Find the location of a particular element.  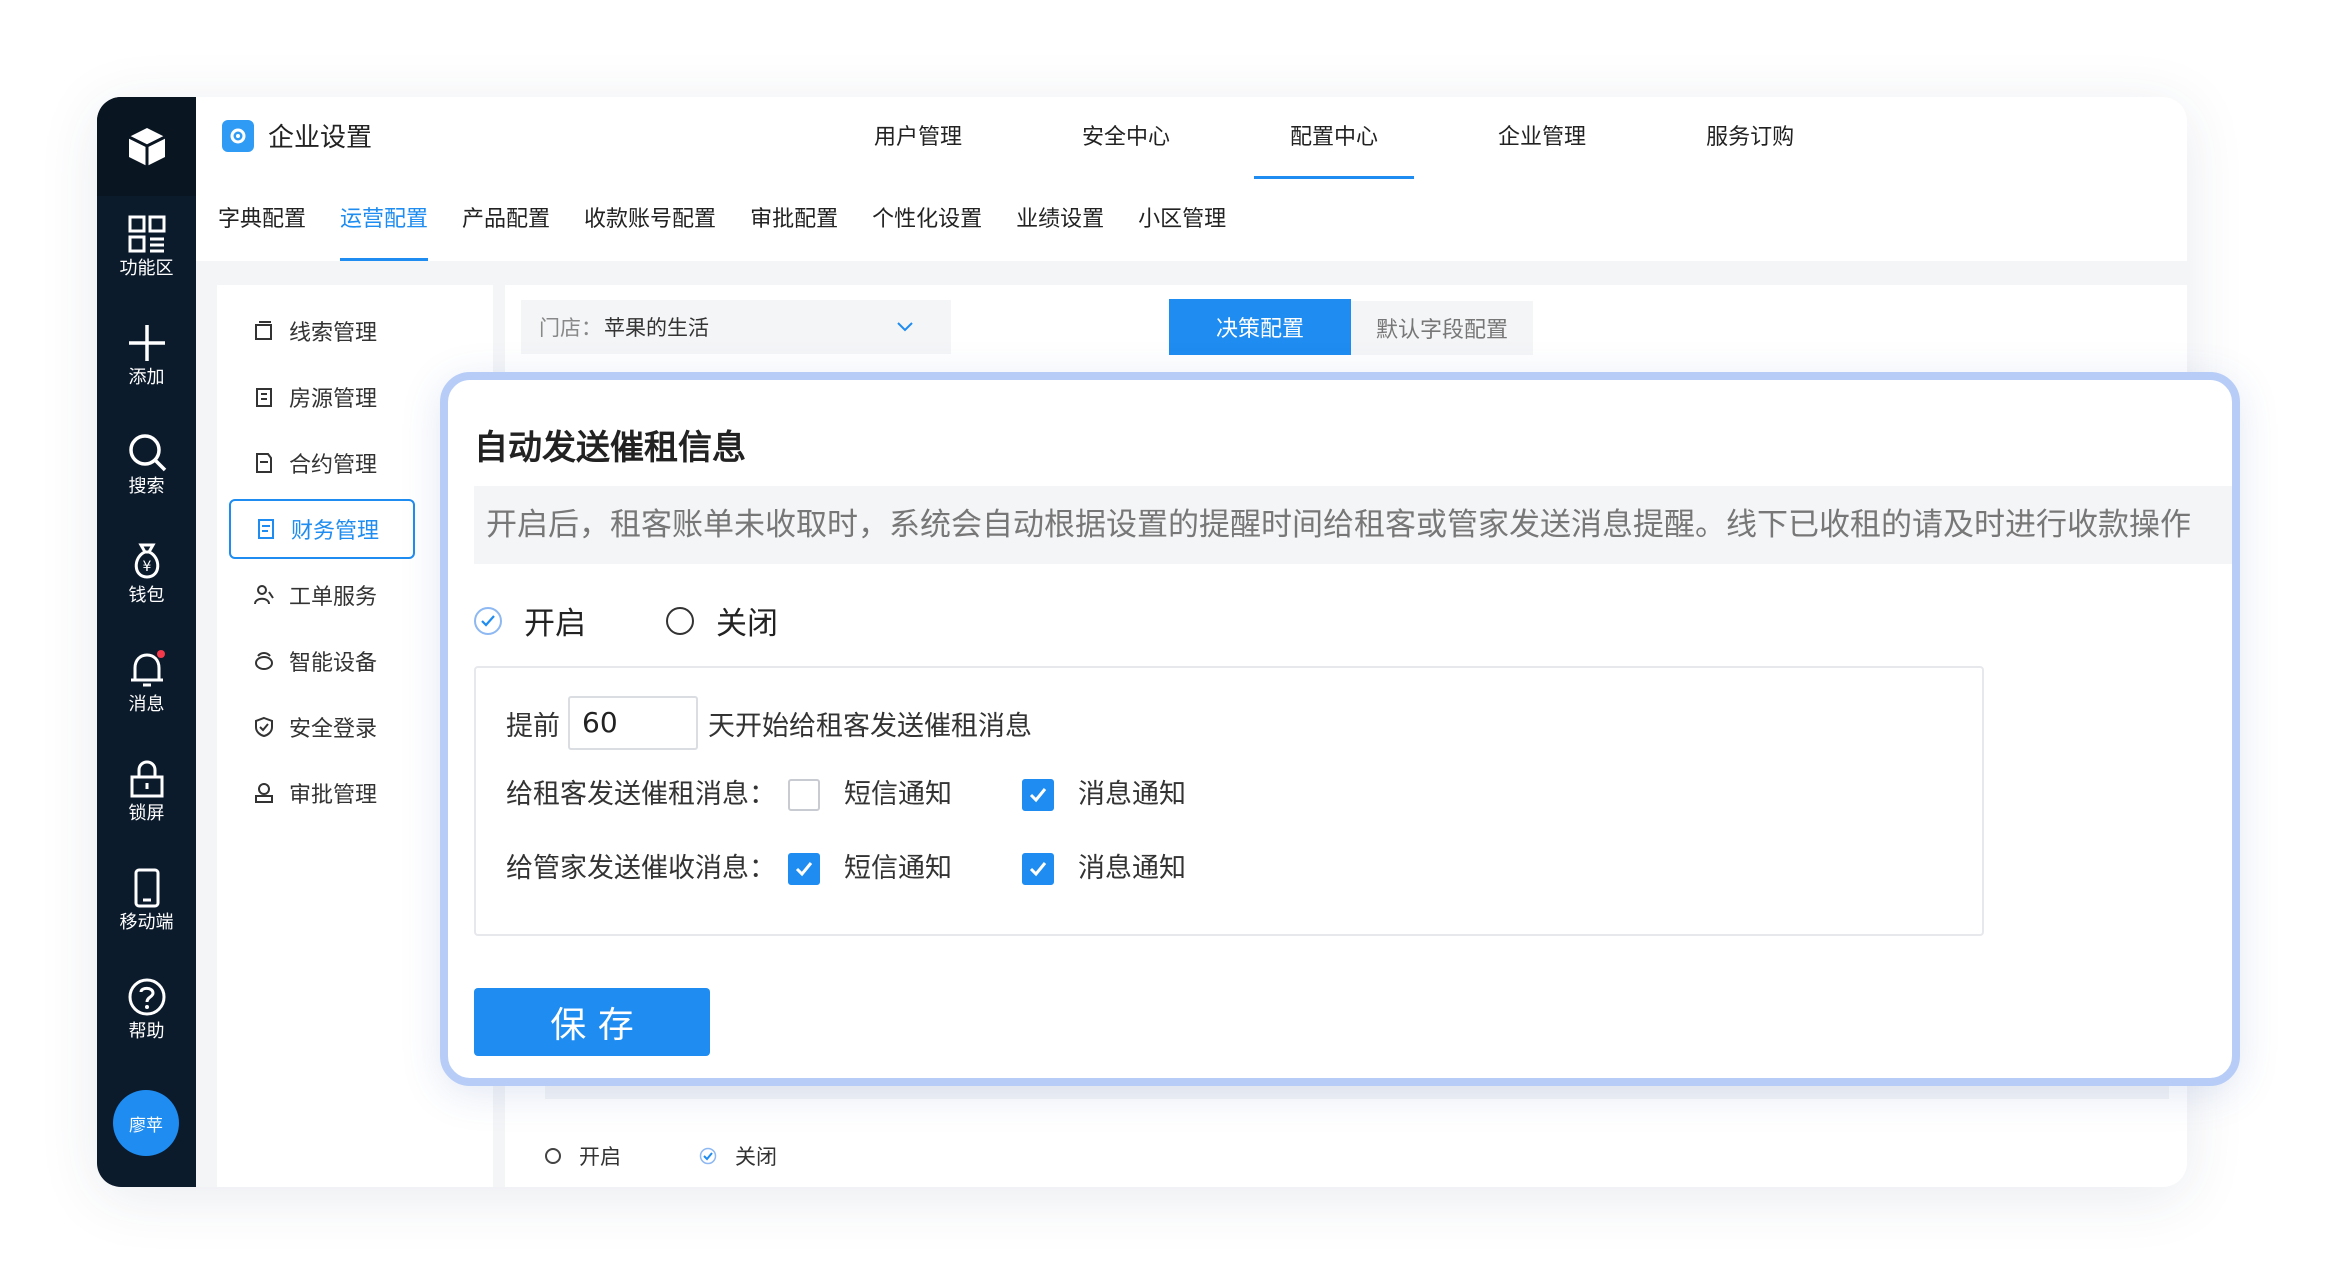

tenant-msg-checkbox is located at coordinates (1038, 794).